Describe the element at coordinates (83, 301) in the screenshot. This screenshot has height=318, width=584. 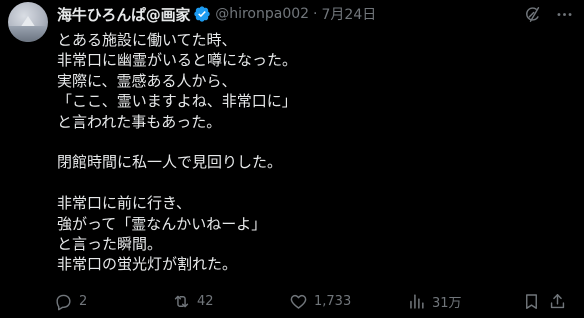
I see `reply-count: 2` at that location.